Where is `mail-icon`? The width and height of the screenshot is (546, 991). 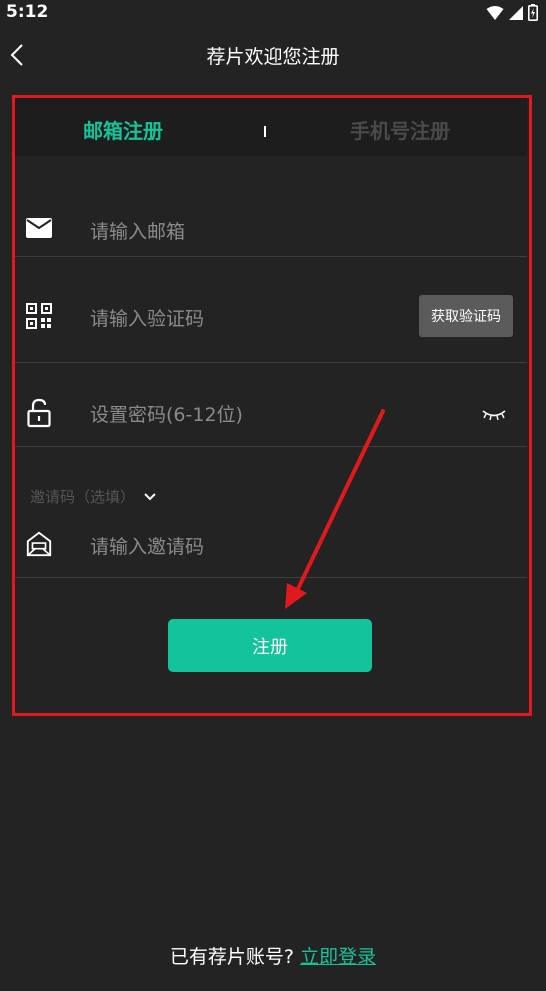 mail-icon is located at coordinates (39, 228).